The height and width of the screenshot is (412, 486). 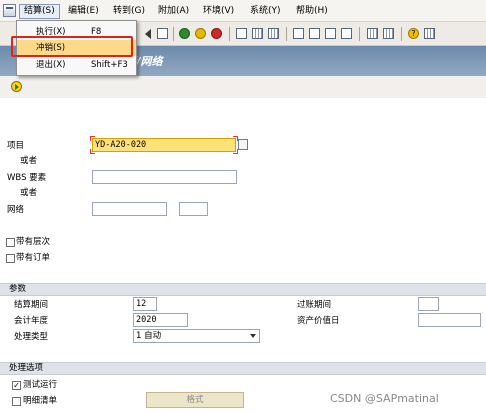 I want to click on shortcut-icon, so click(x=388, y=33).